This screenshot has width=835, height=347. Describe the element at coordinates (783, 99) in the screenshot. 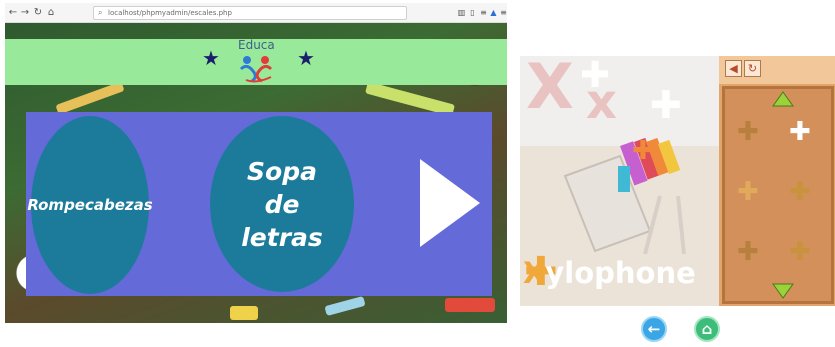

I see `arrow-up-icon` at that location.